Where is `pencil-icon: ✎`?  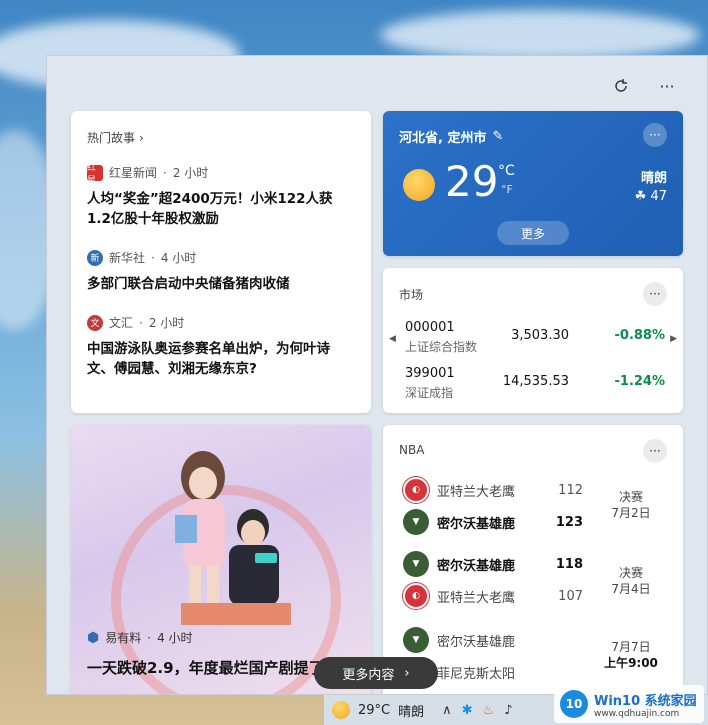
pencil-icon: ✎ is located at coordinates (497, 136).